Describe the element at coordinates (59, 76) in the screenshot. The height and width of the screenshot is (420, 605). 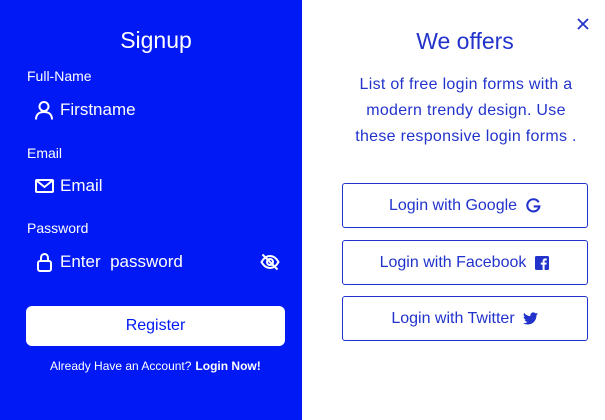
I see `fullname-label: Full-Name` at that location.